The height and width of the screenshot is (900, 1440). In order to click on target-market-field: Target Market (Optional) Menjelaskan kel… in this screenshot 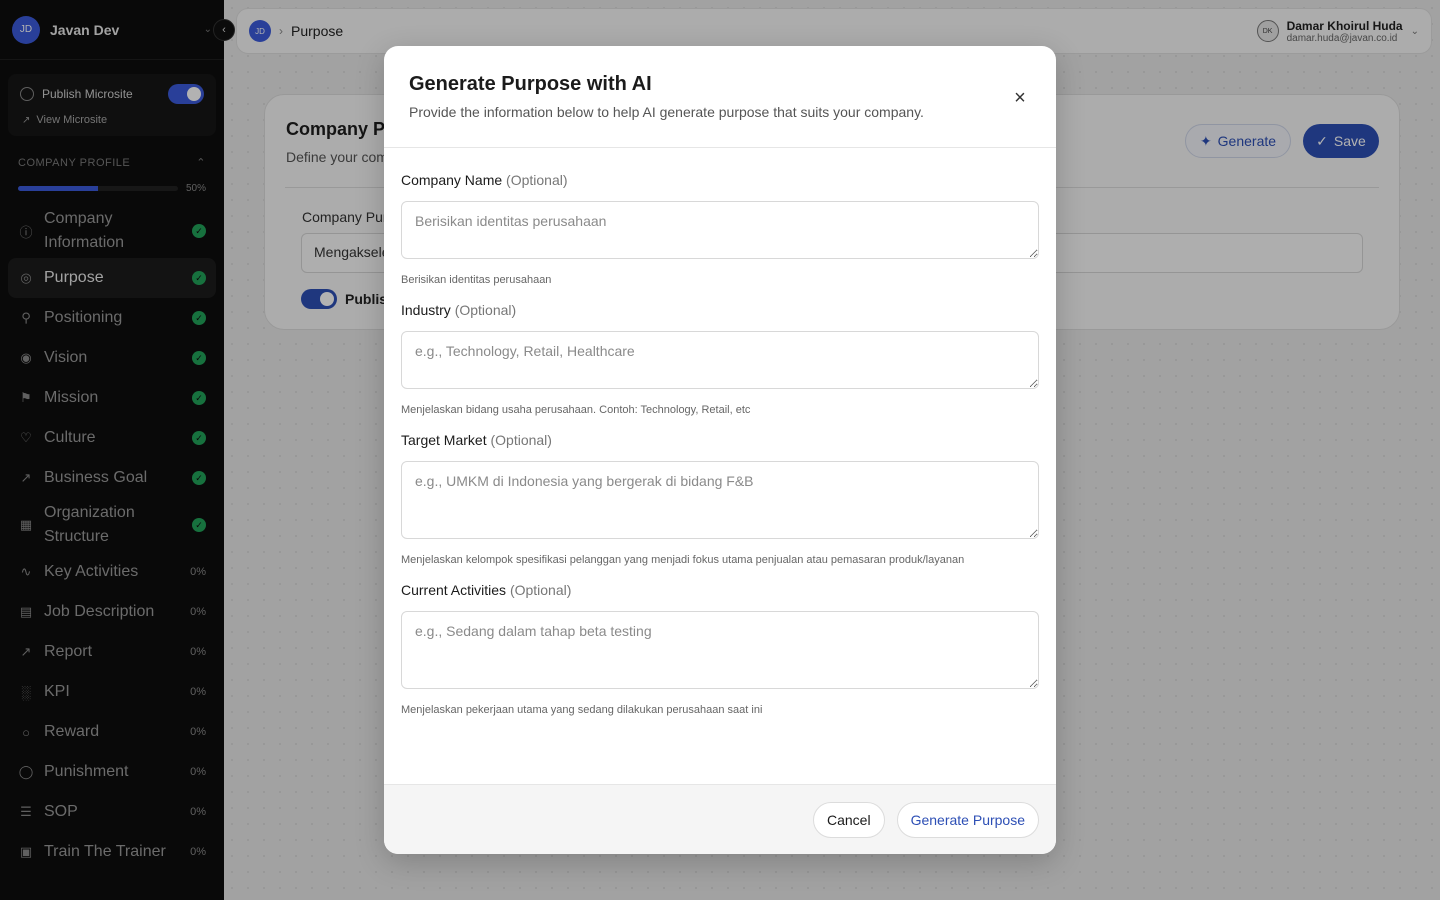, I will do `click(720, 499)`.